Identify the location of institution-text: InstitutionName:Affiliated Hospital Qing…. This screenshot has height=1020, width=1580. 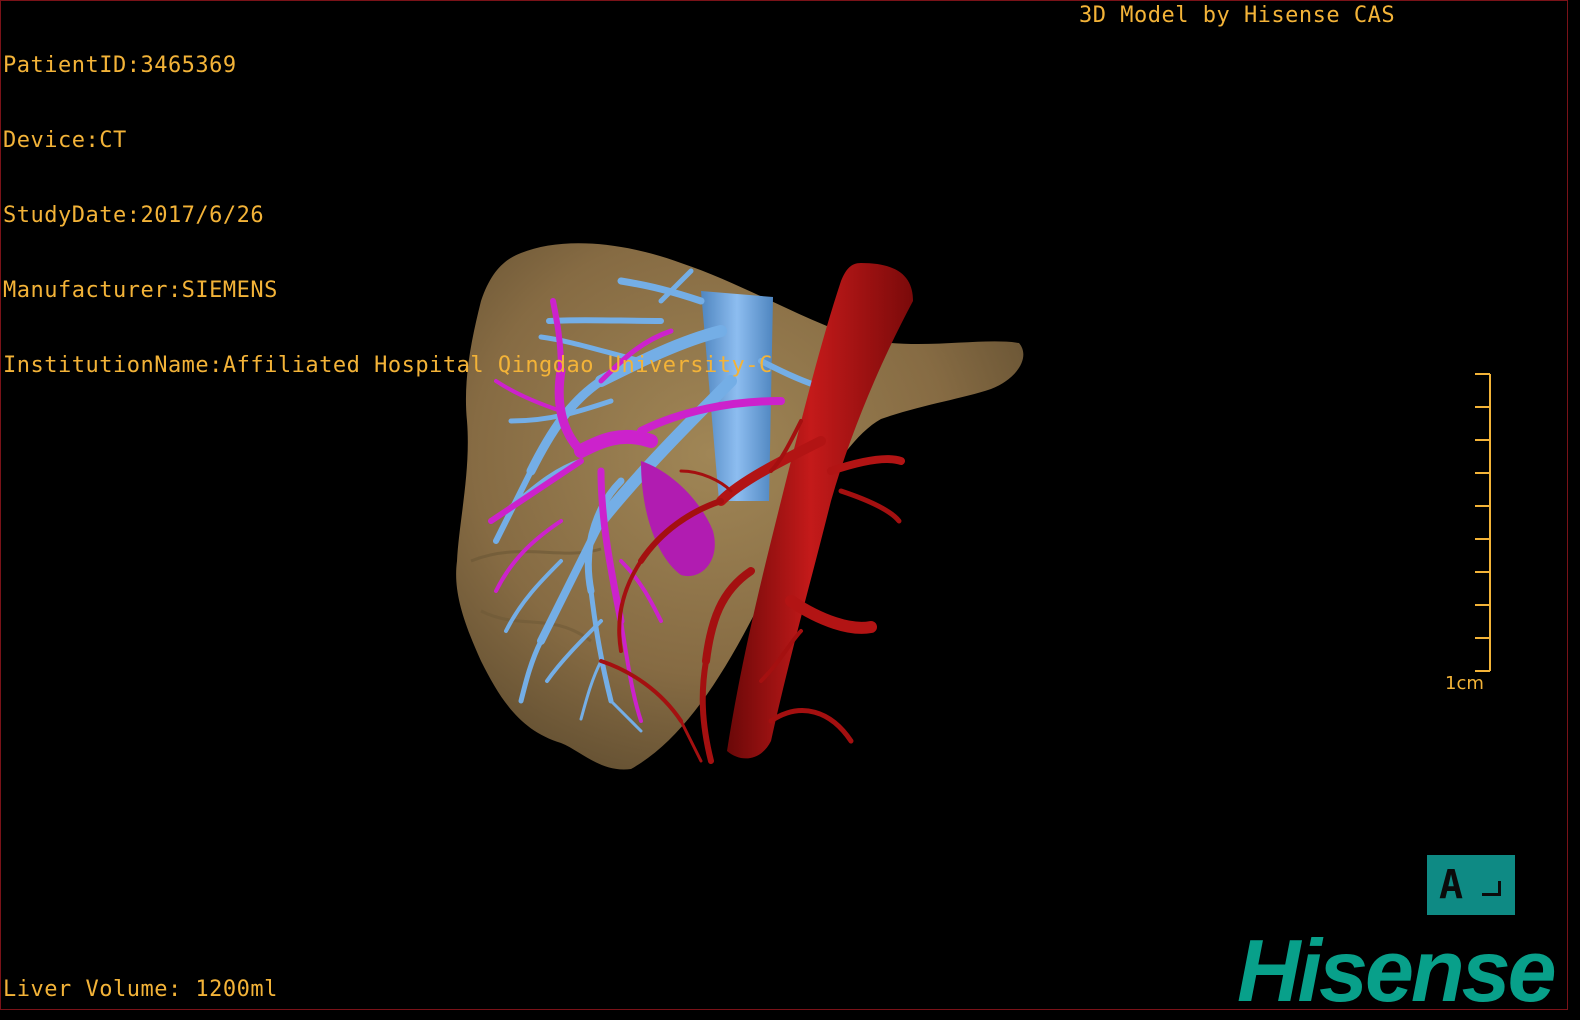
(388, 365).